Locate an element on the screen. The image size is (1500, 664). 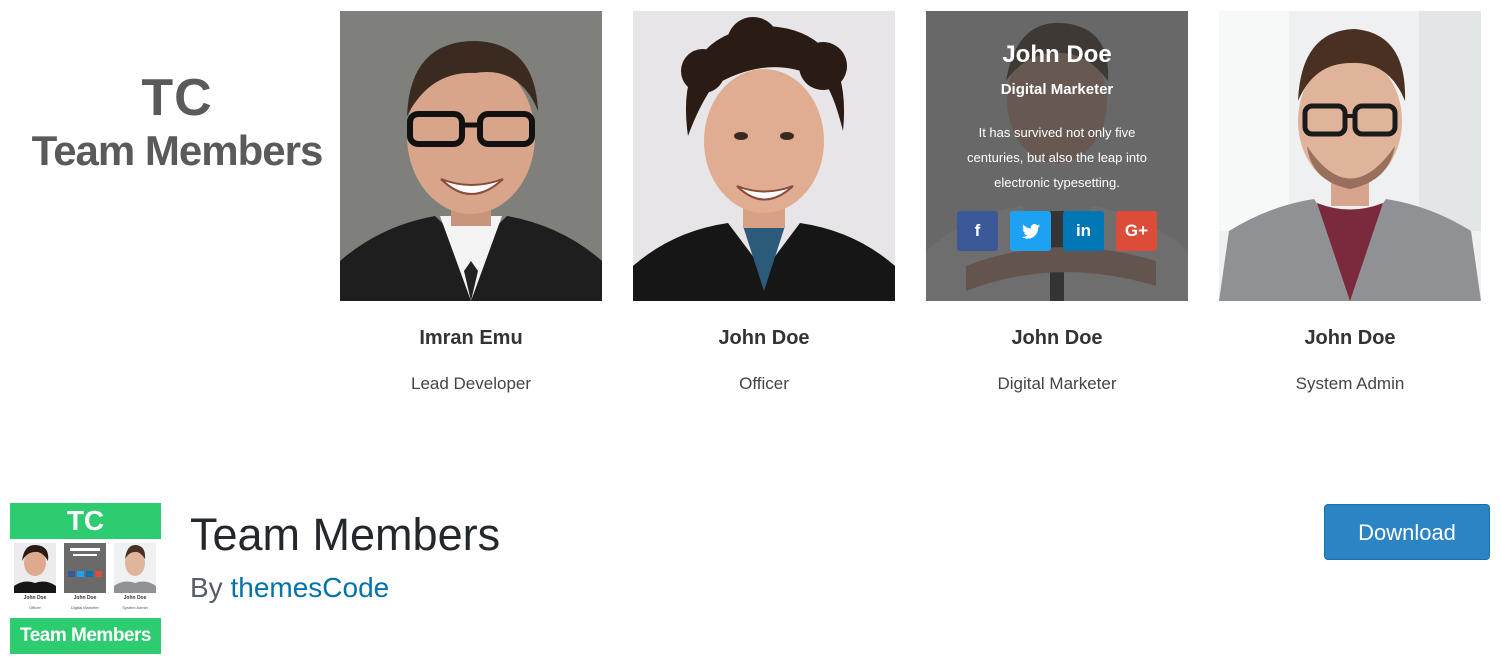
author-link: themesCode is located at coordinates (309, 587).